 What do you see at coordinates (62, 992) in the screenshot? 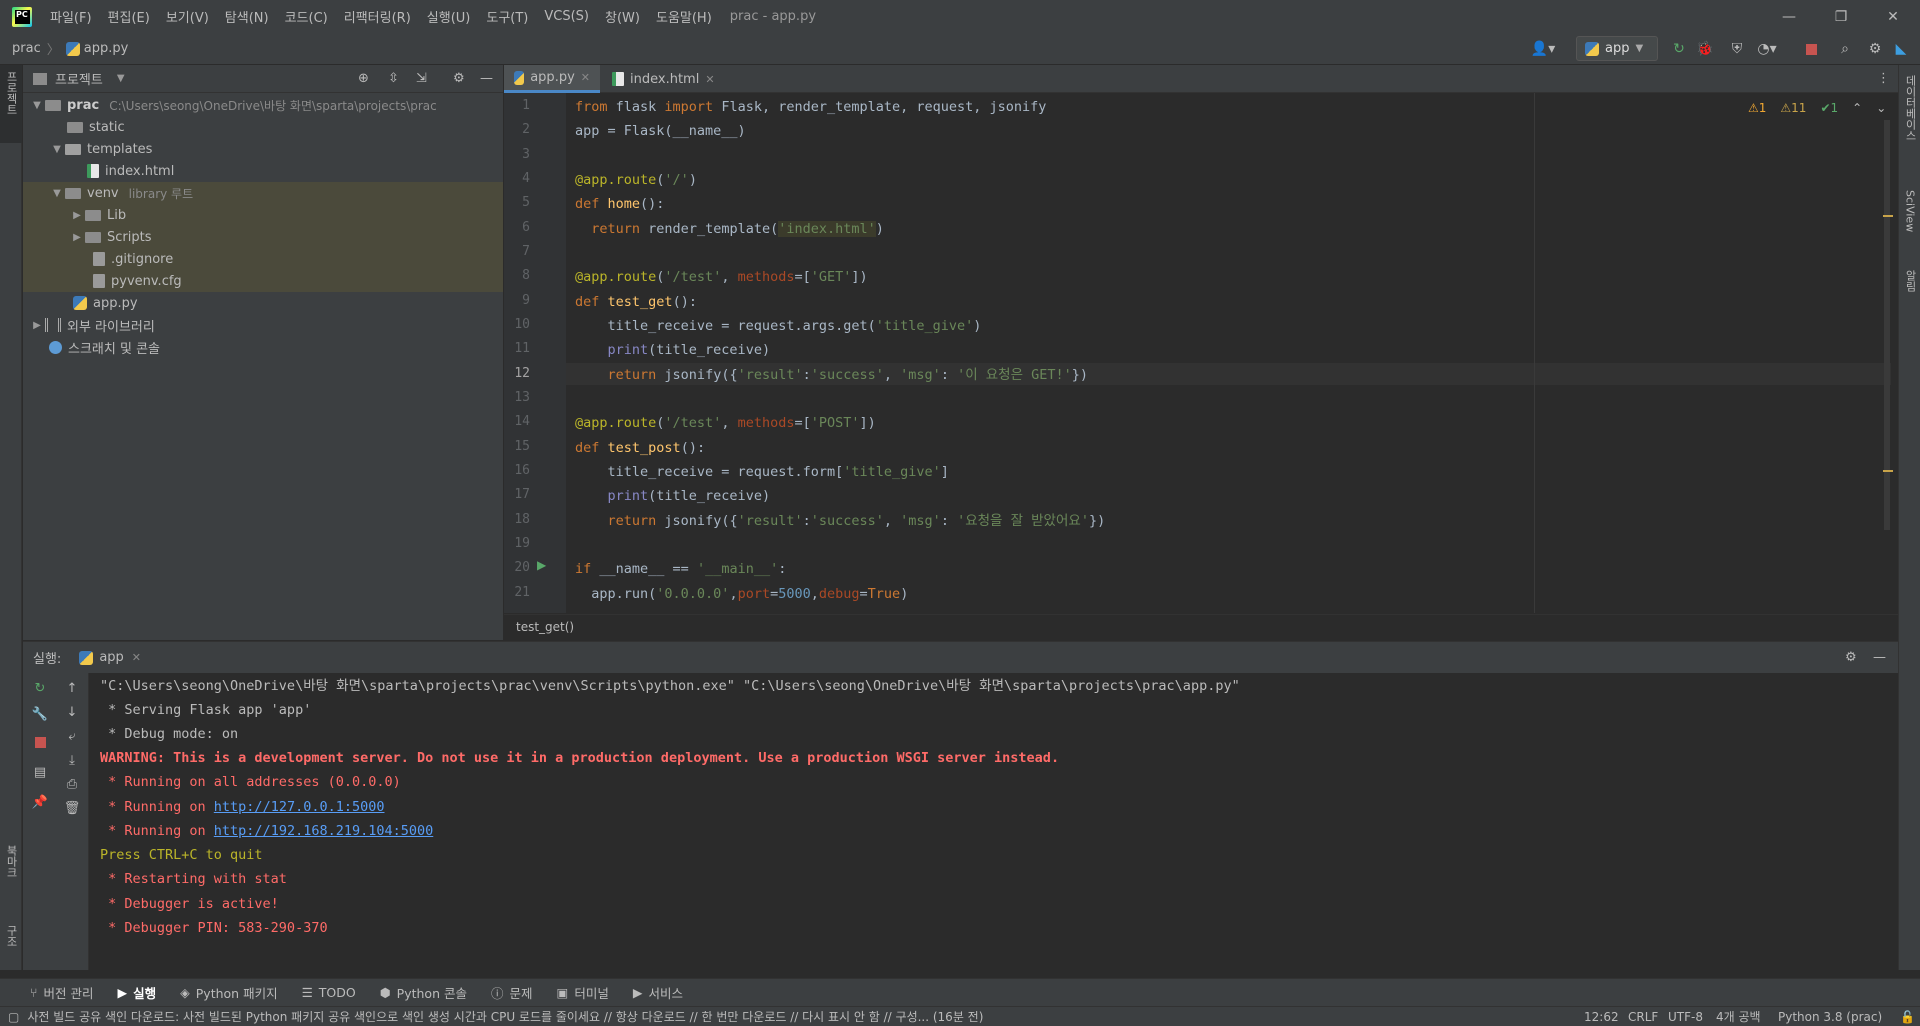
I see `tab-version-control: ⑂ 버전 관리` at bounding box center [62, 992].